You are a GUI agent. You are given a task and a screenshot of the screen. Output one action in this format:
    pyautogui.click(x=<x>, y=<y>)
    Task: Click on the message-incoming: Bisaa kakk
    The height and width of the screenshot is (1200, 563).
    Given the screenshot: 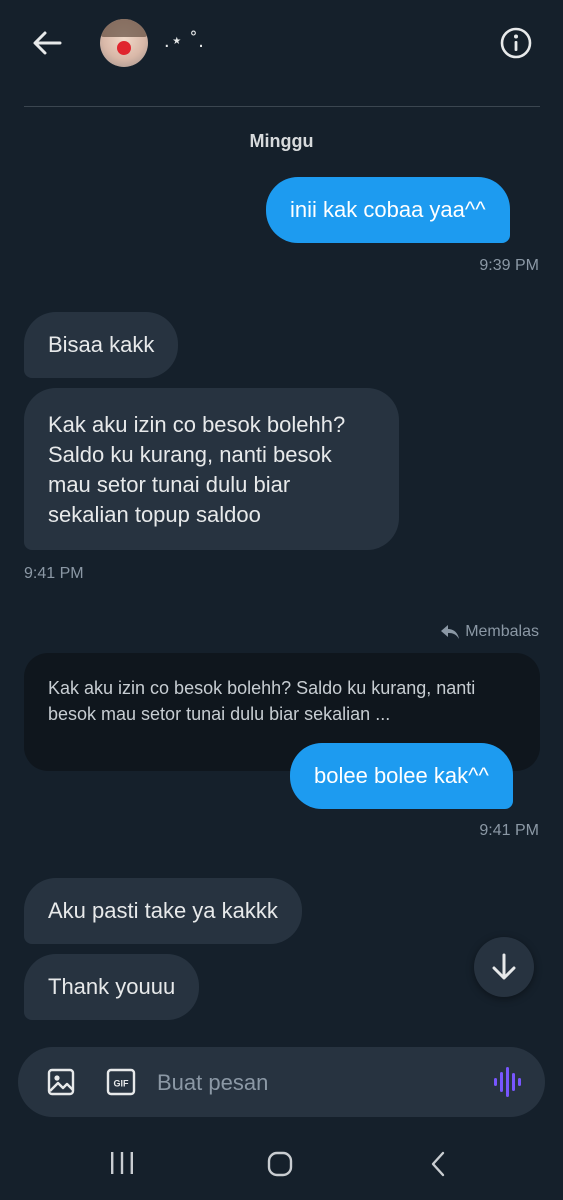 What is the action you would take?
    pyautogui.click(x=101, y=345)
    